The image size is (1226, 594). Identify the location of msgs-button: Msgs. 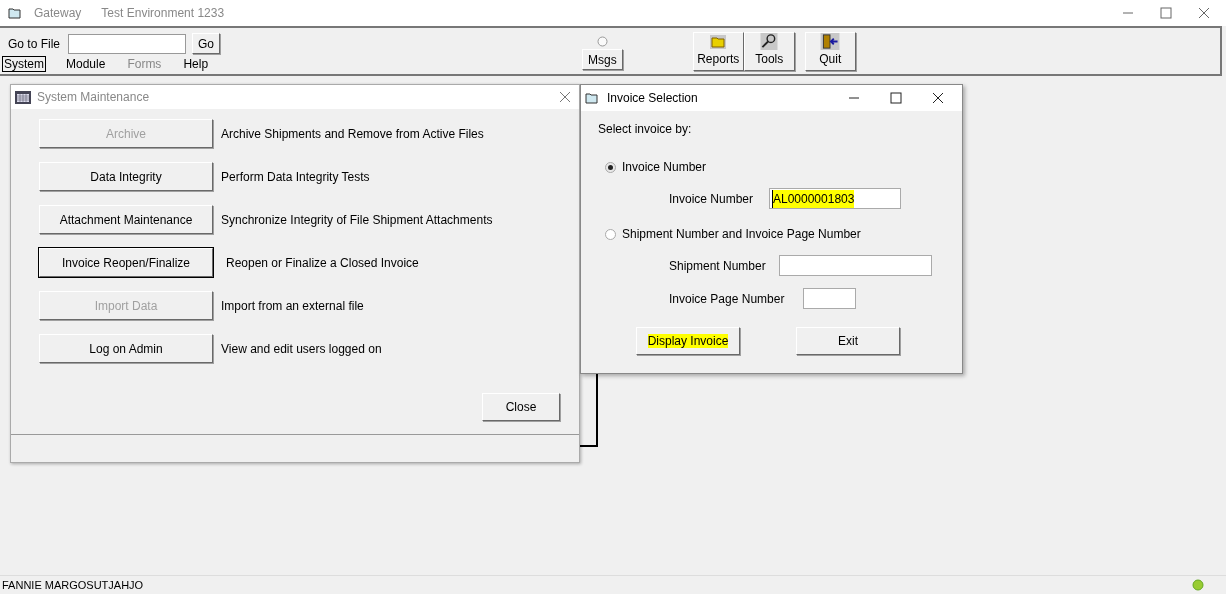
(602, 59).